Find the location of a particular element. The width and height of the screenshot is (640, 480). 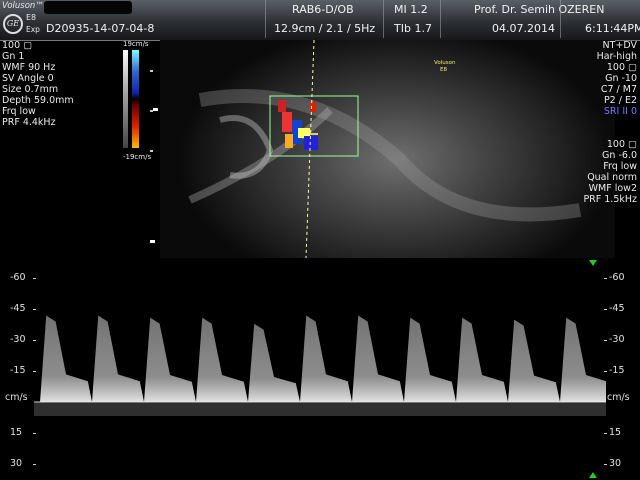

reverse-flow-band is located at coordinates (320, 409).